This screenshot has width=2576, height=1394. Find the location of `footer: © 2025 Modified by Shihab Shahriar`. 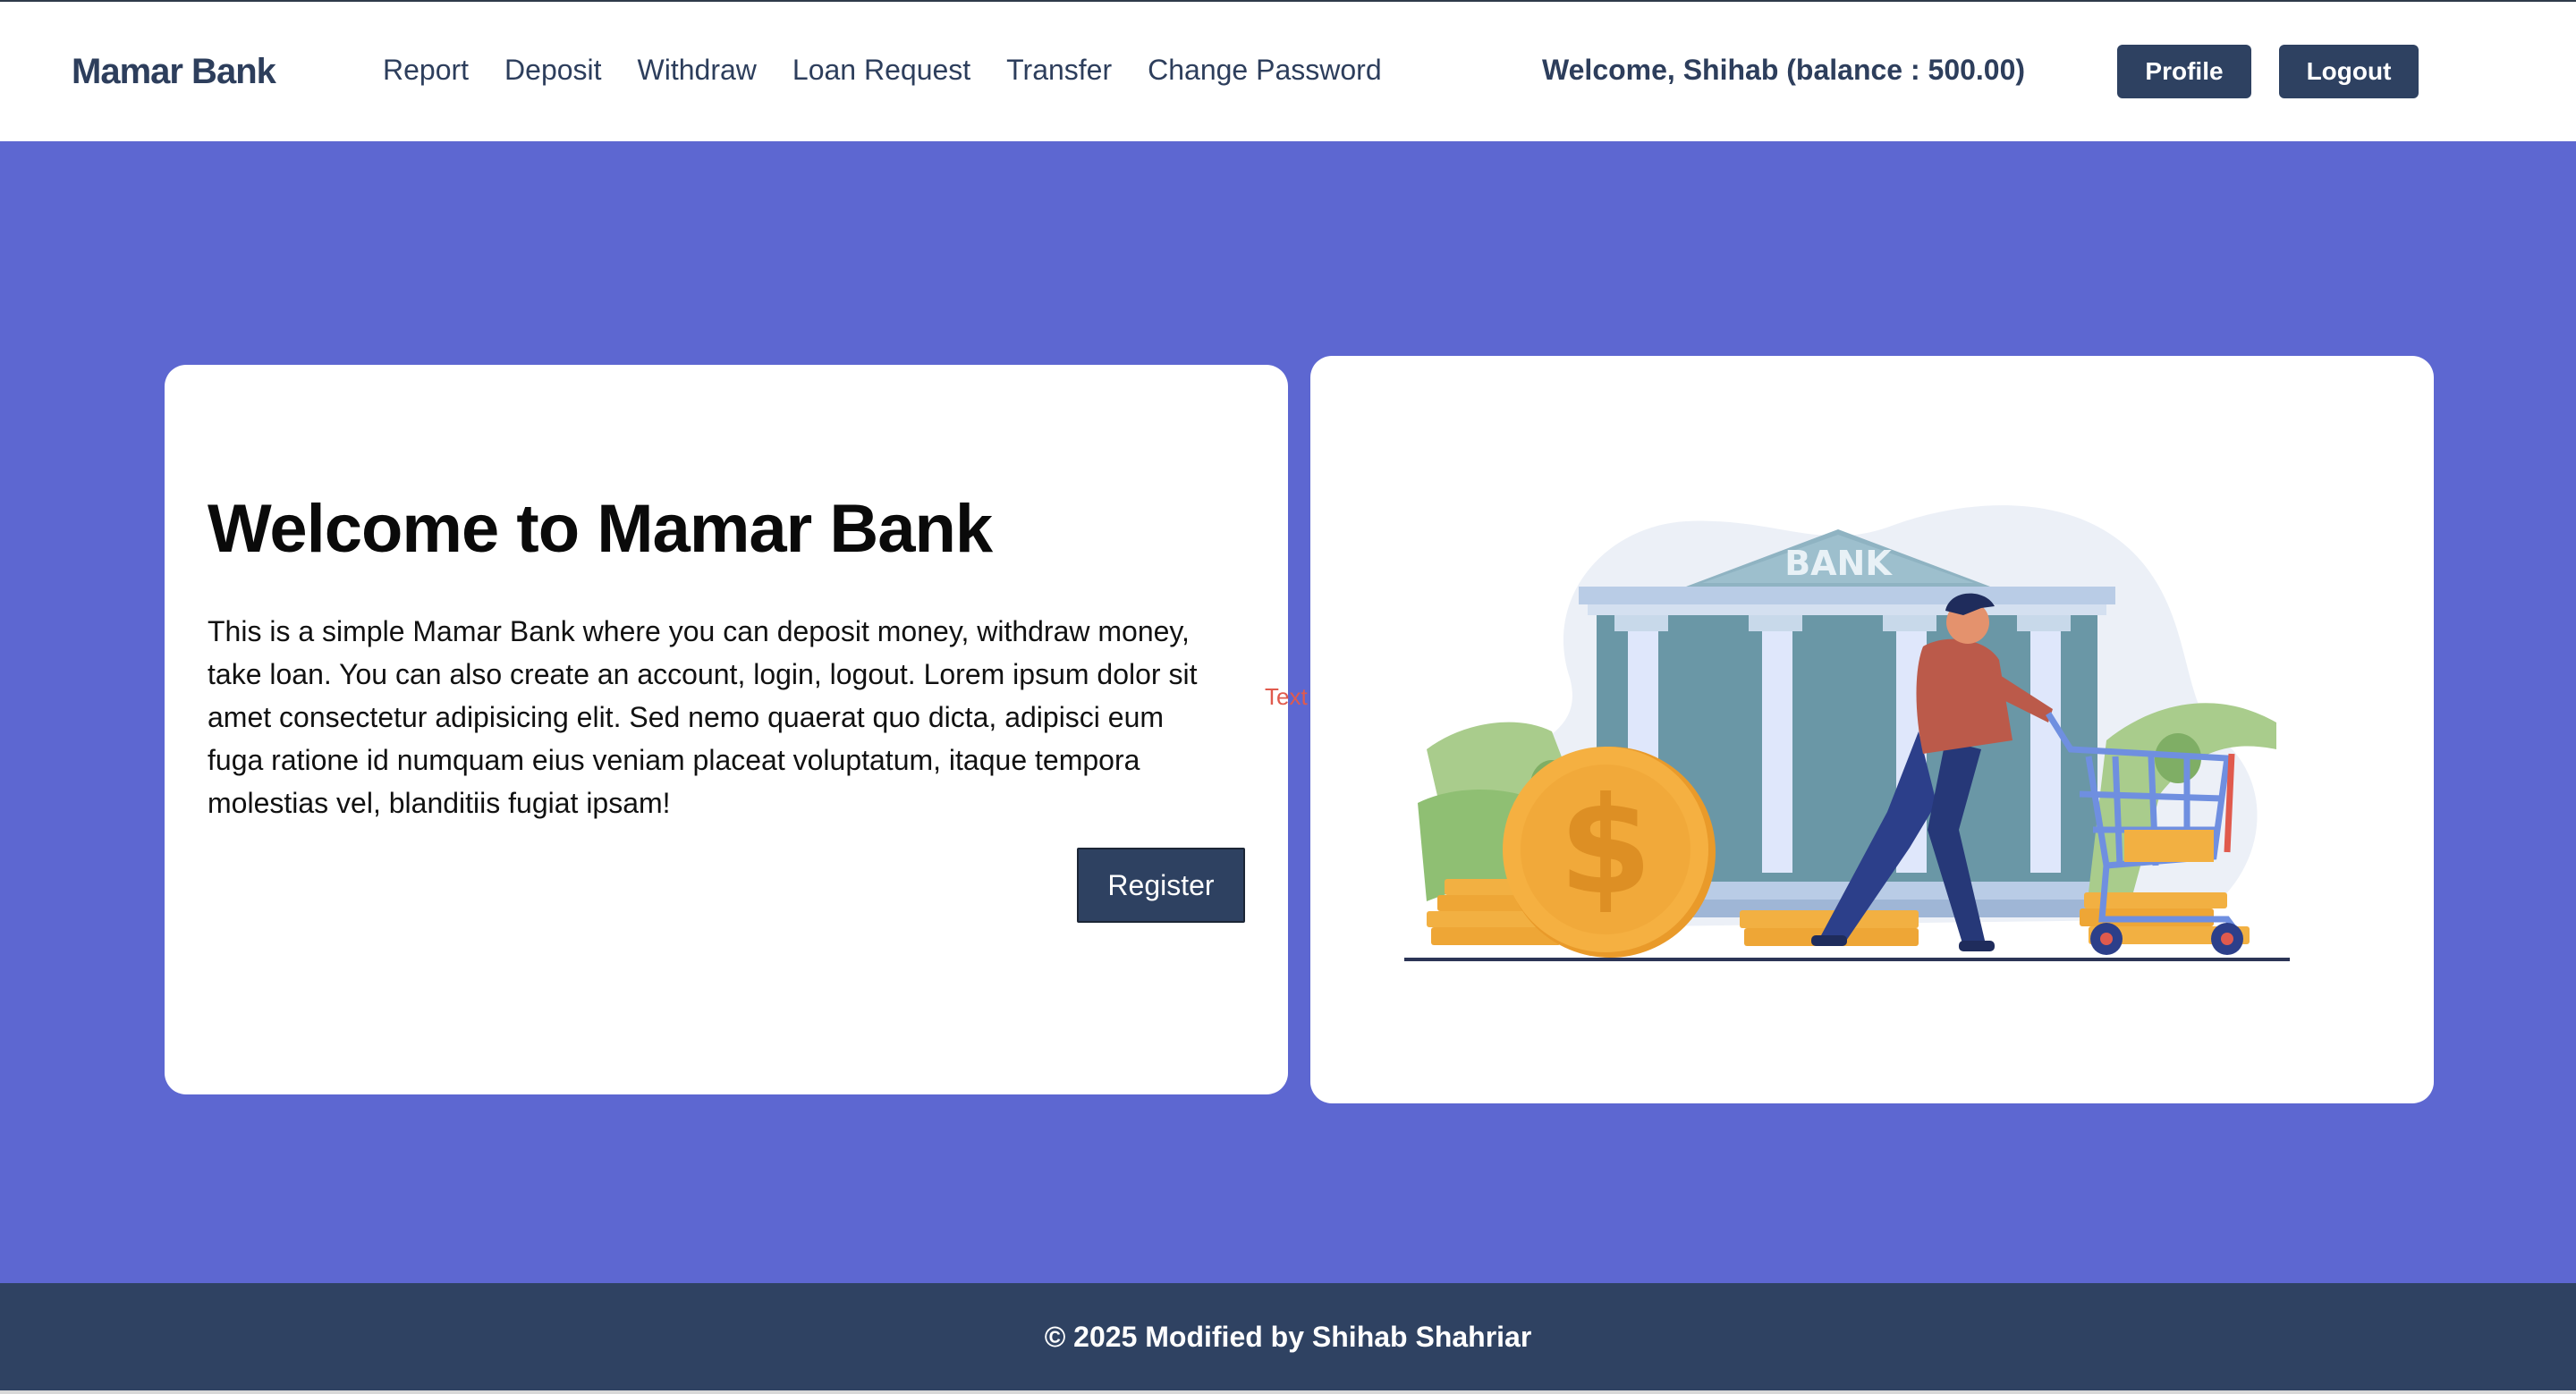

footer: © 2025 Modified by Shihab Shahriar is located at coordinates (1288, 1336).